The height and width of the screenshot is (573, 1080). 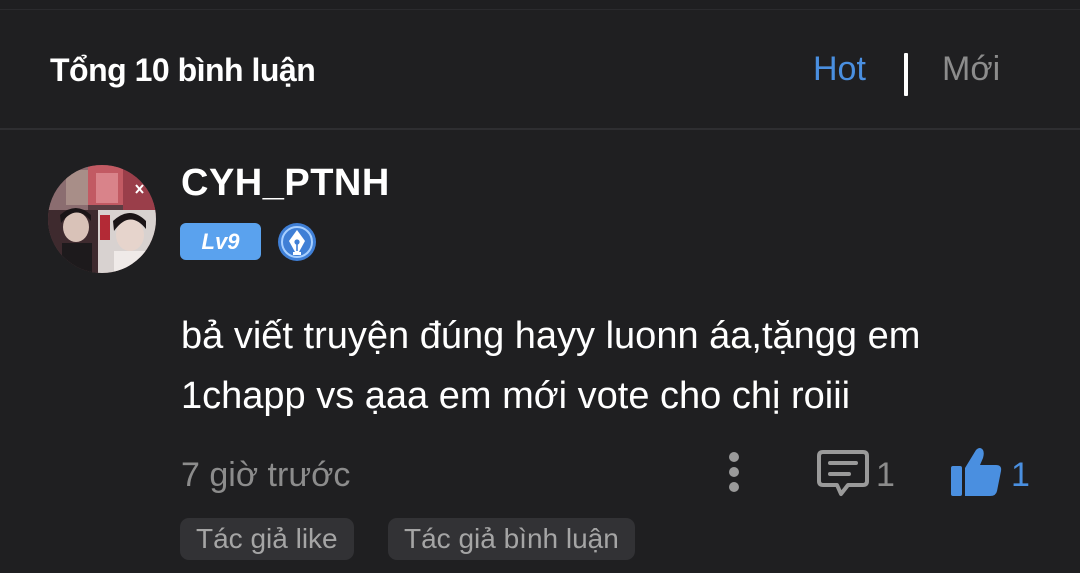 I want to click on thumbs-up-icon, so click(x=976, y=472).